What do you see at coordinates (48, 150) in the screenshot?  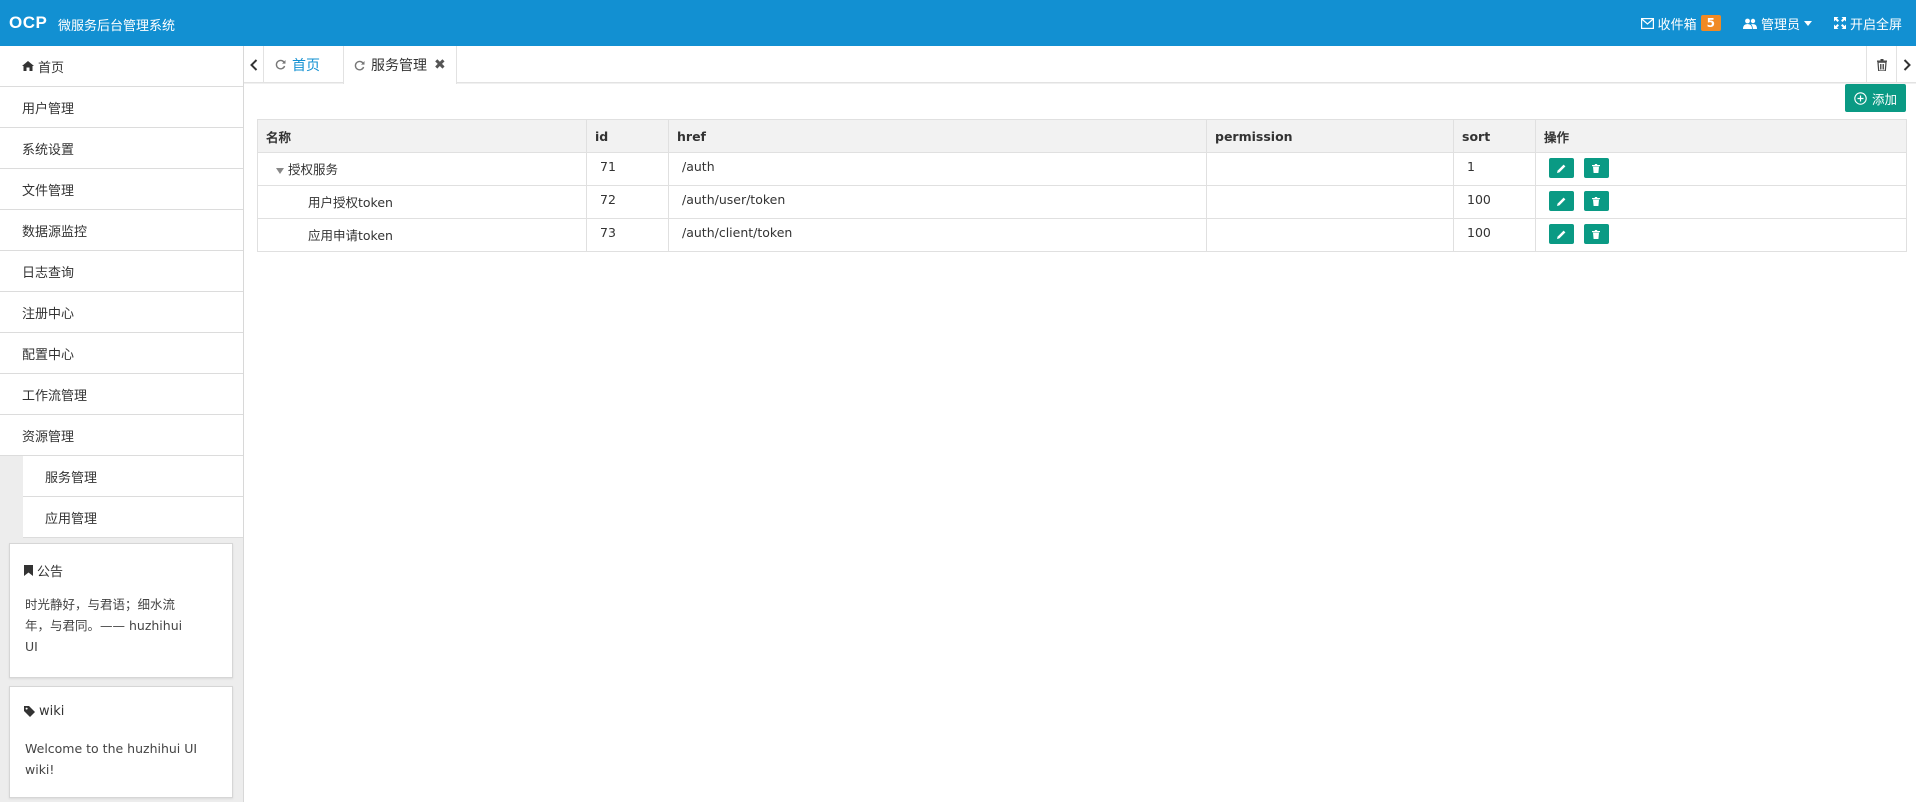 I see `sidebar-item-label: 系统设置` at bounding box center [48, 150].